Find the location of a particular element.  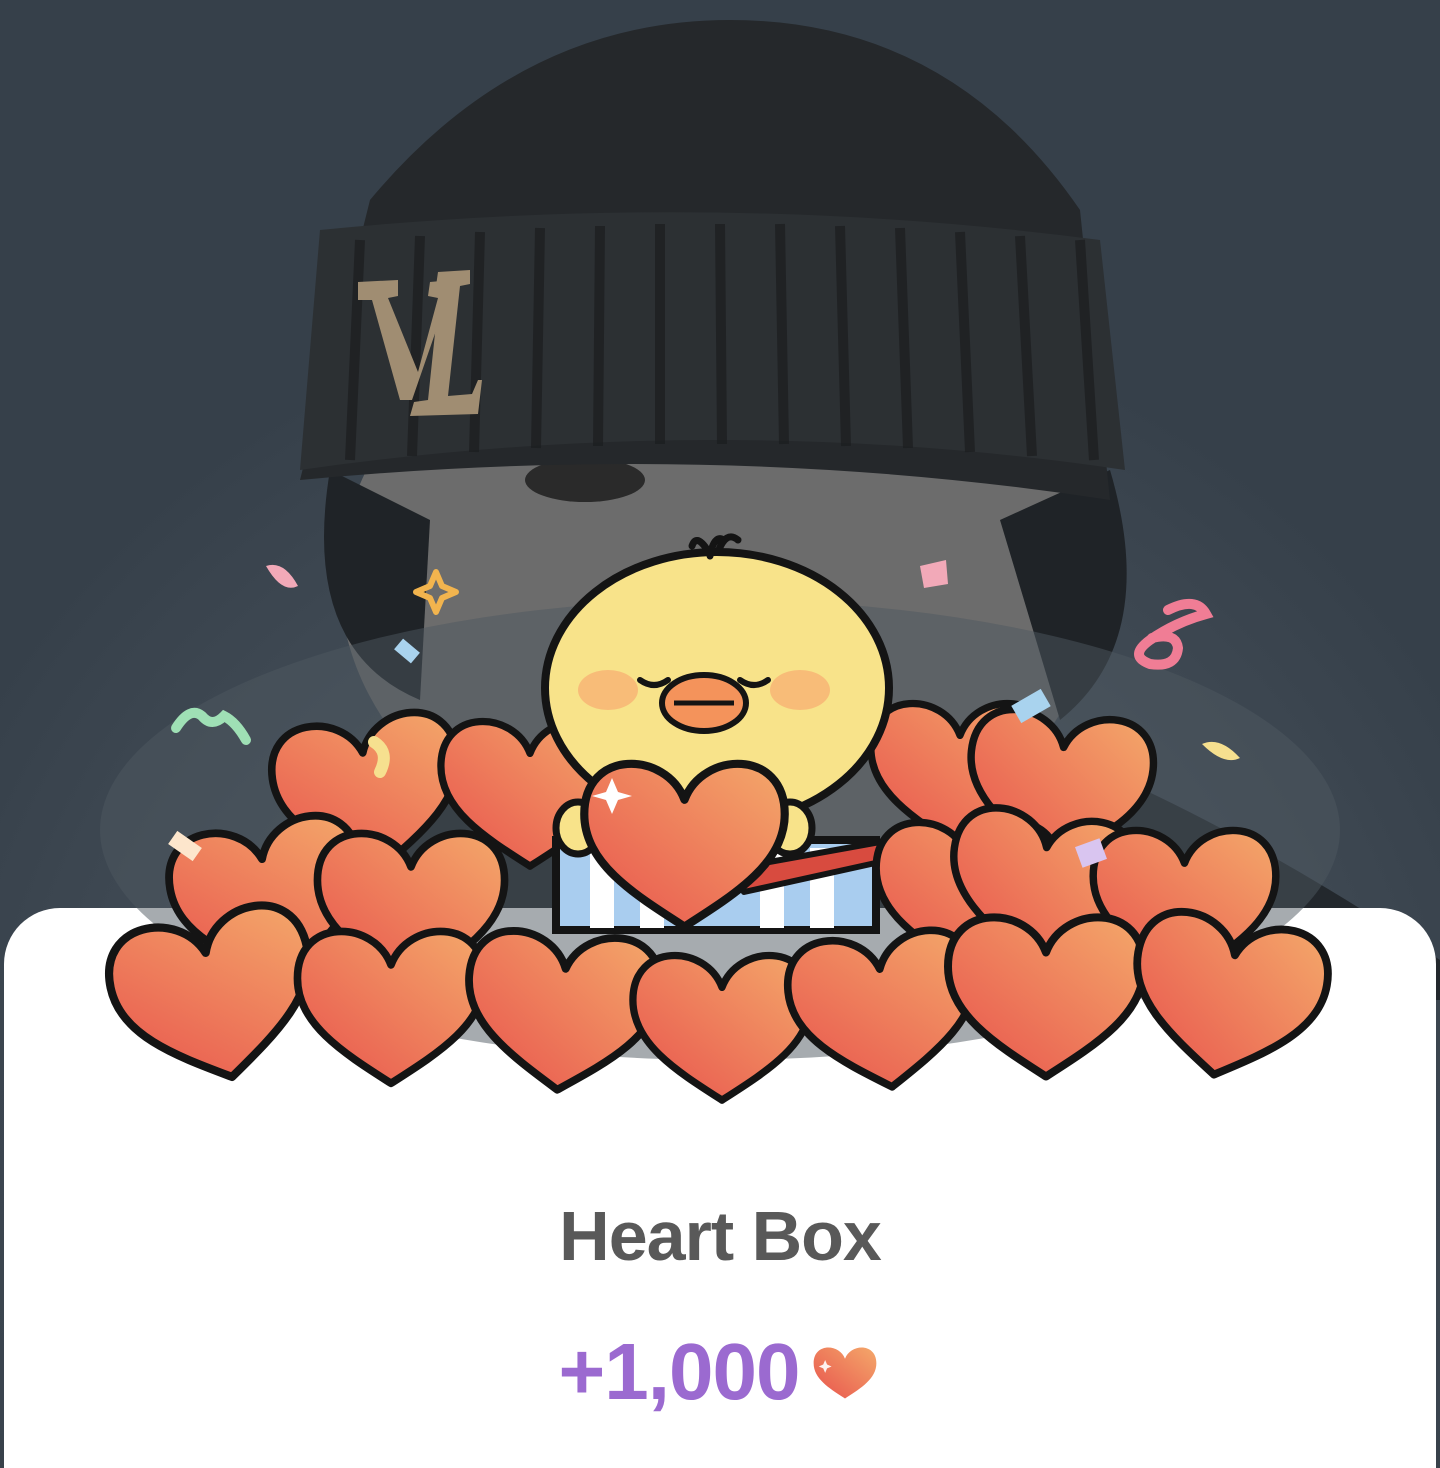

reward-title: Heart Box is located at coordinates (720, 1236).